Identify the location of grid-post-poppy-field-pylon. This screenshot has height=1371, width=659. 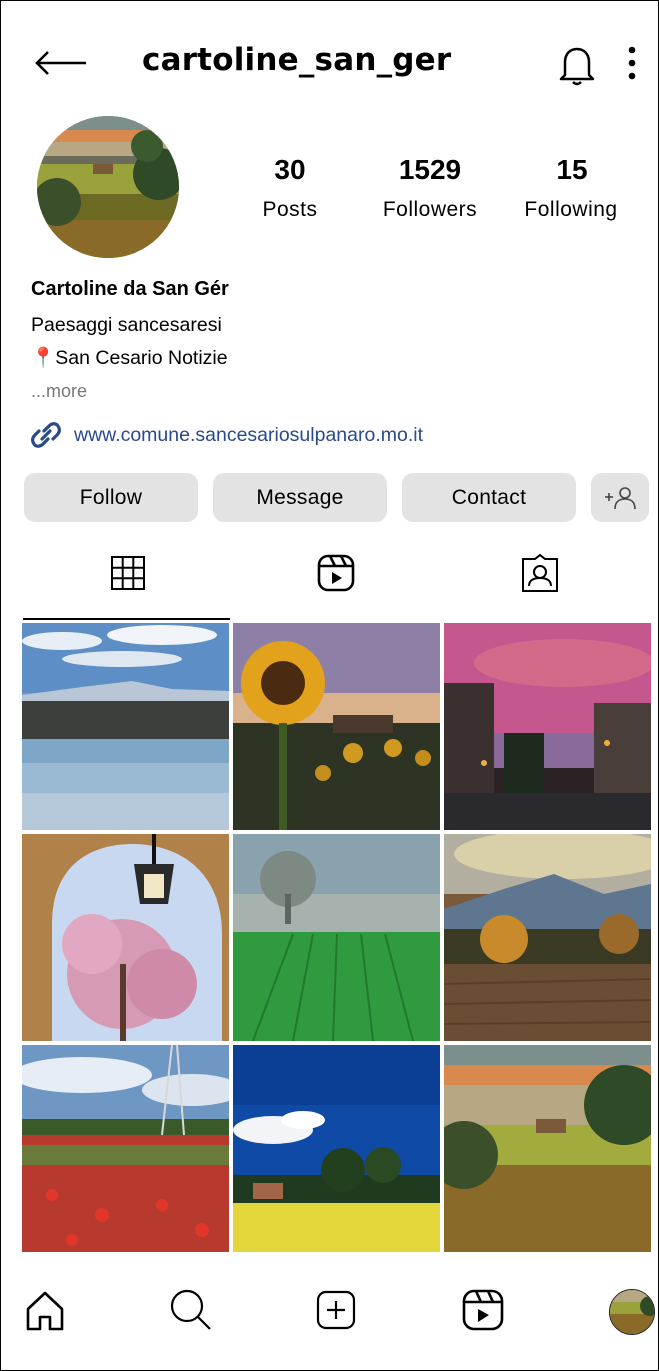
(125, 1148).